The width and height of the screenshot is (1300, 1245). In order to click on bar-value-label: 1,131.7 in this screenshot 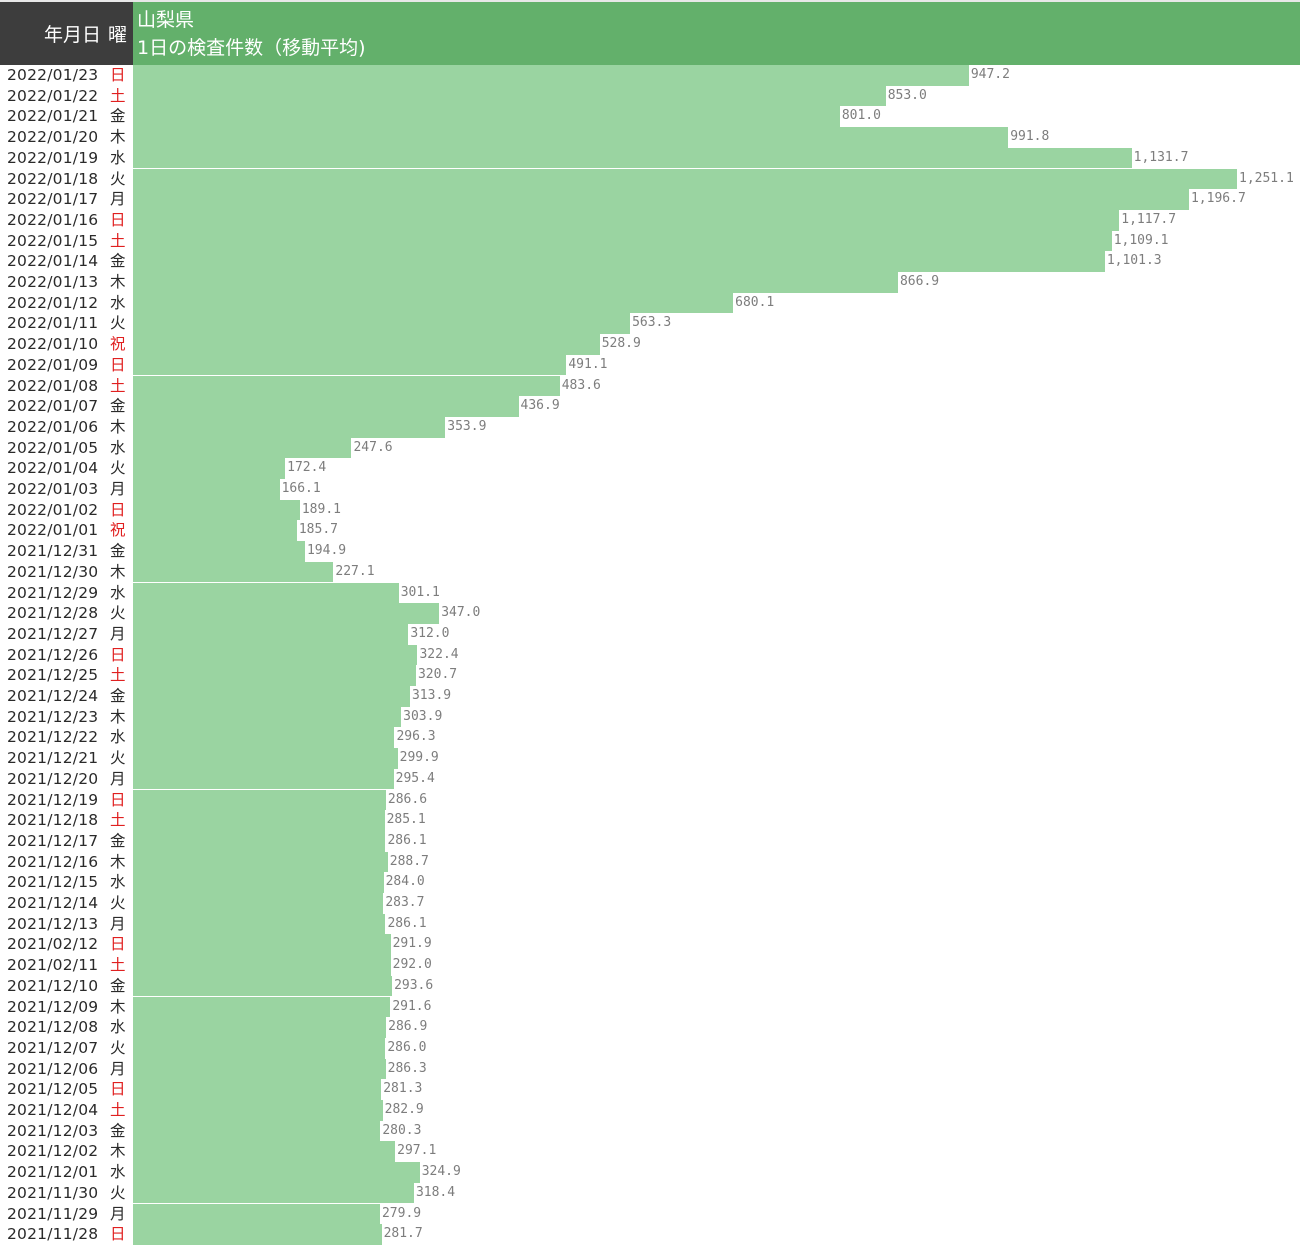, I will do `click(1161, 157)`.